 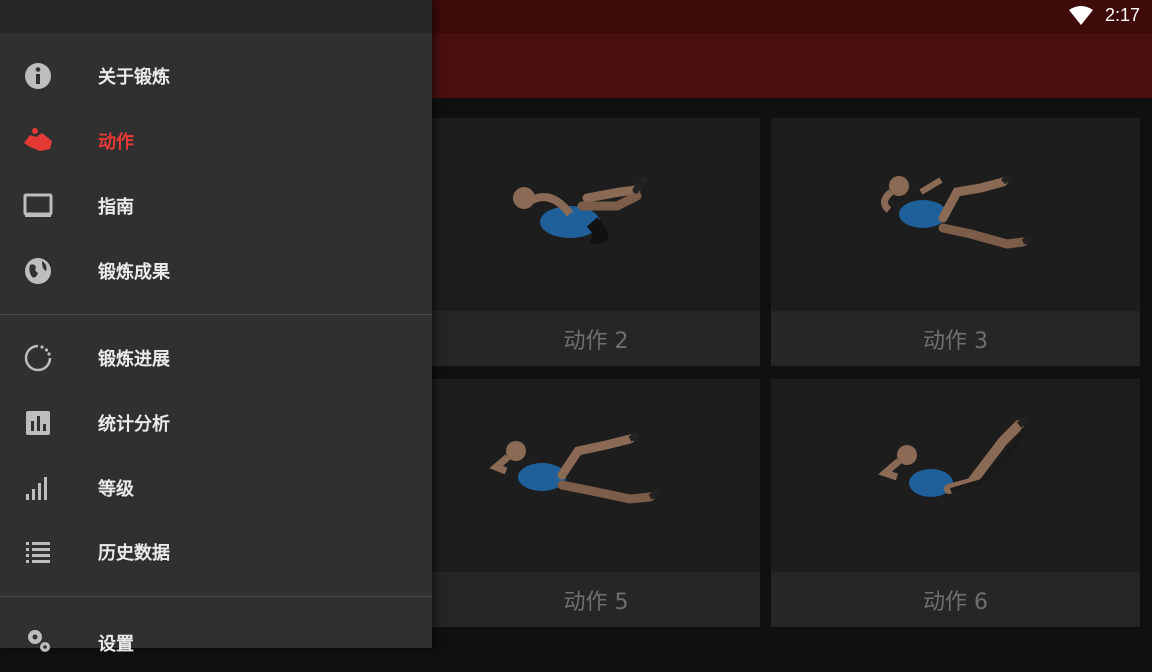 I want to click on gears-icon, so click(x=39, y=641).